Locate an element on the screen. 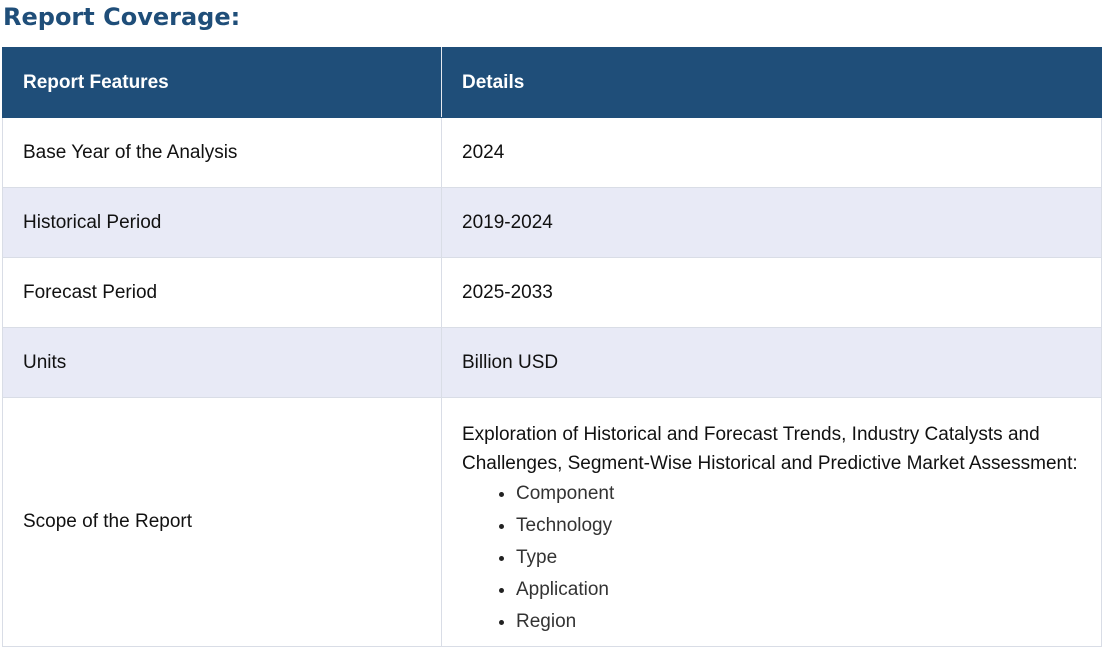 The image size is (1104, 672). list-item: Technology is located at coordinates (798, 526).